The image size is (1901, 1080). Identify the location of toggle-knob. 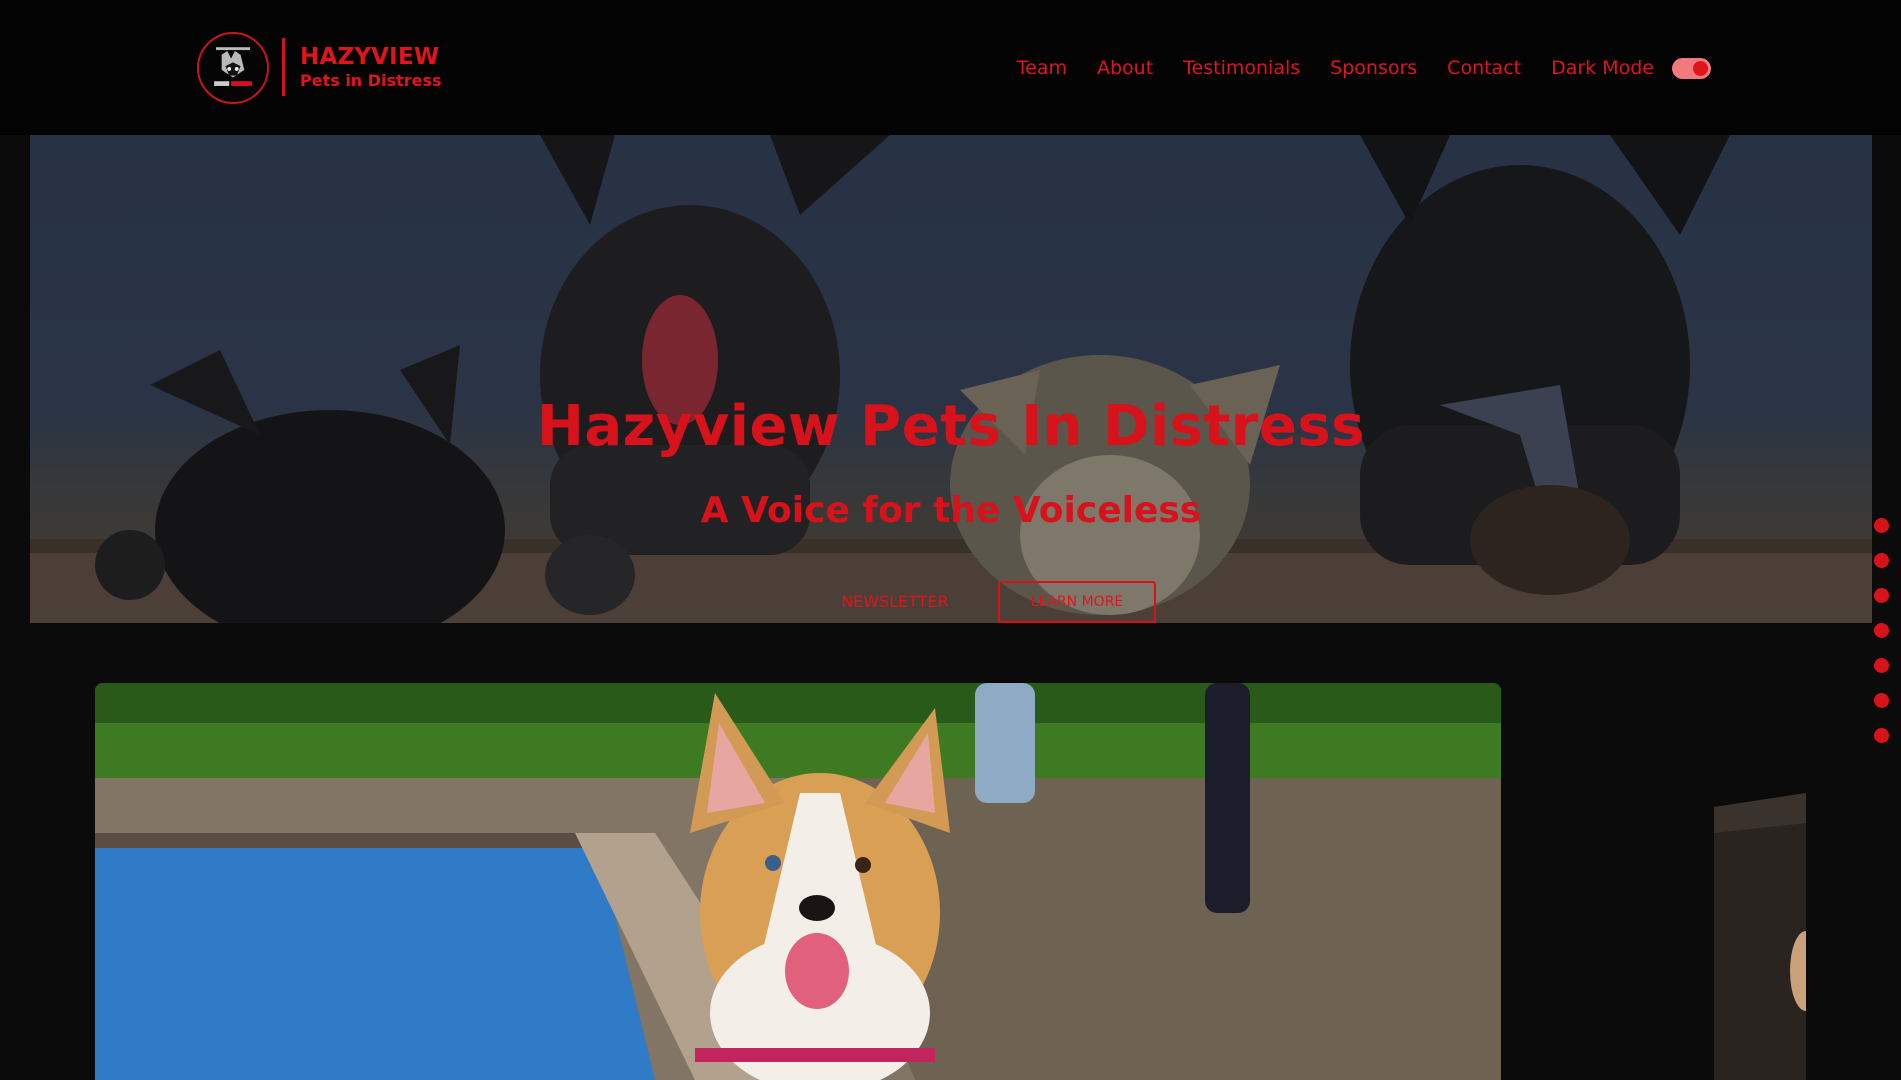
(1700, 68).